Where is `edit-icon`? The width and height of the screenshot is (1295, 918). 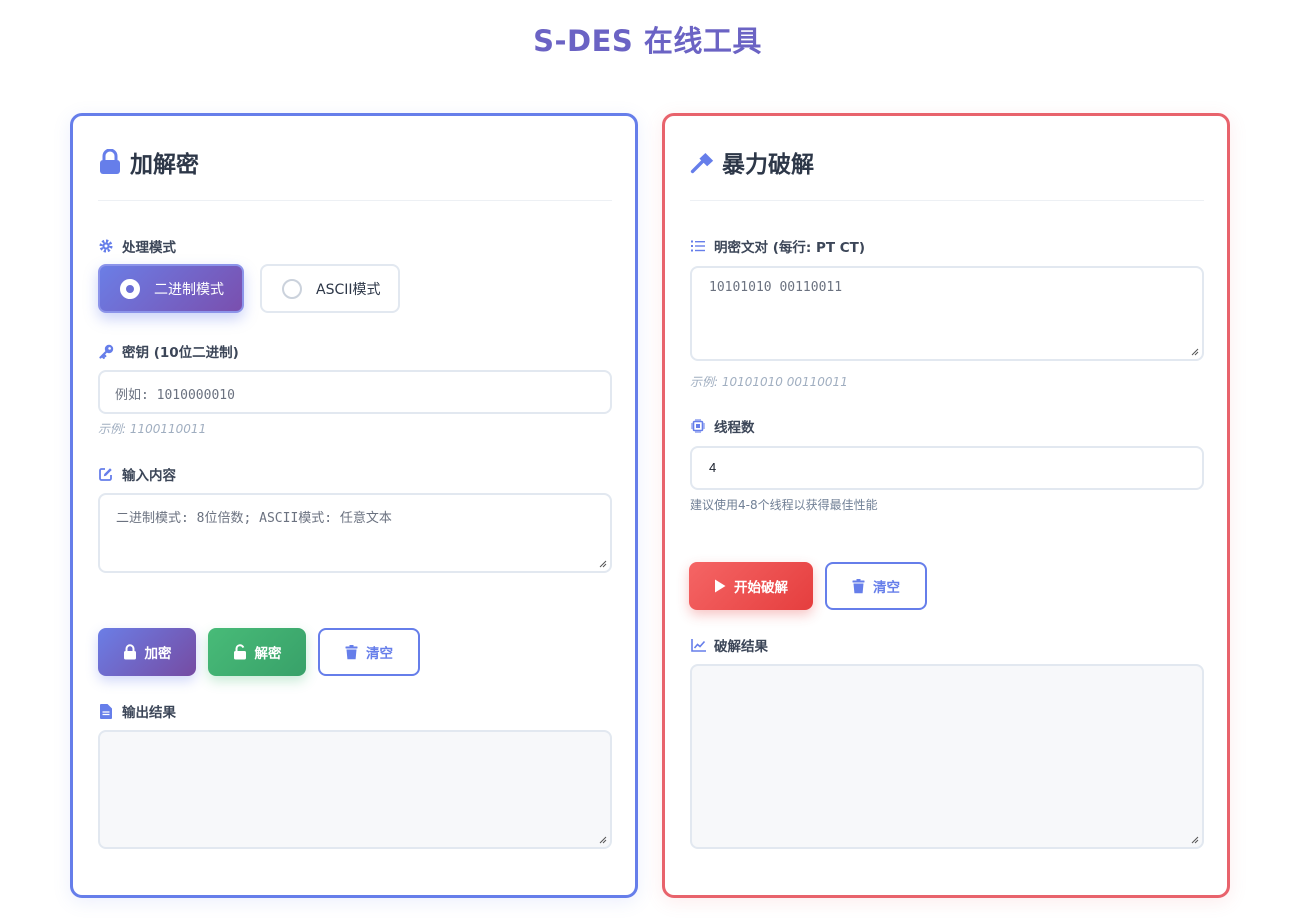
edit-icon is located at coordinates (106, 474).